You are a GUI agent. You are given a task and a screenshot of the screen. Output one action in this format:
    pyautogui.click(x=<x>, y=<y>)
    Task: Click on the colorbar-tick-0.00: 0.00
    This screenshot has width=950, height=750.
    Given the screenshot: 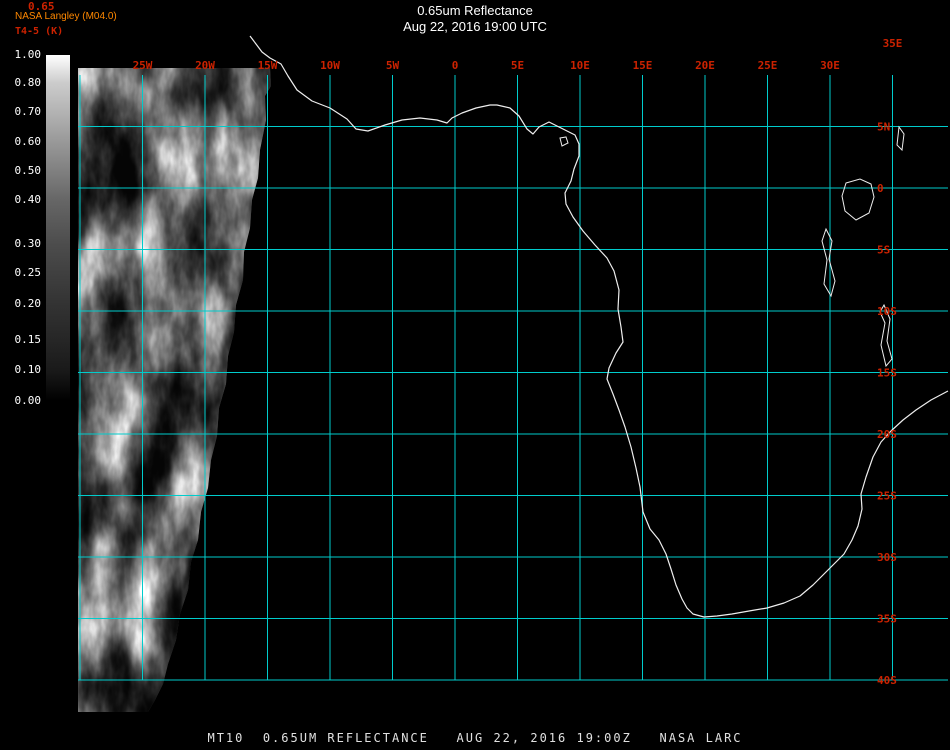 What is the action you would take?
    pyautogui.click(x=28, y=400)
    